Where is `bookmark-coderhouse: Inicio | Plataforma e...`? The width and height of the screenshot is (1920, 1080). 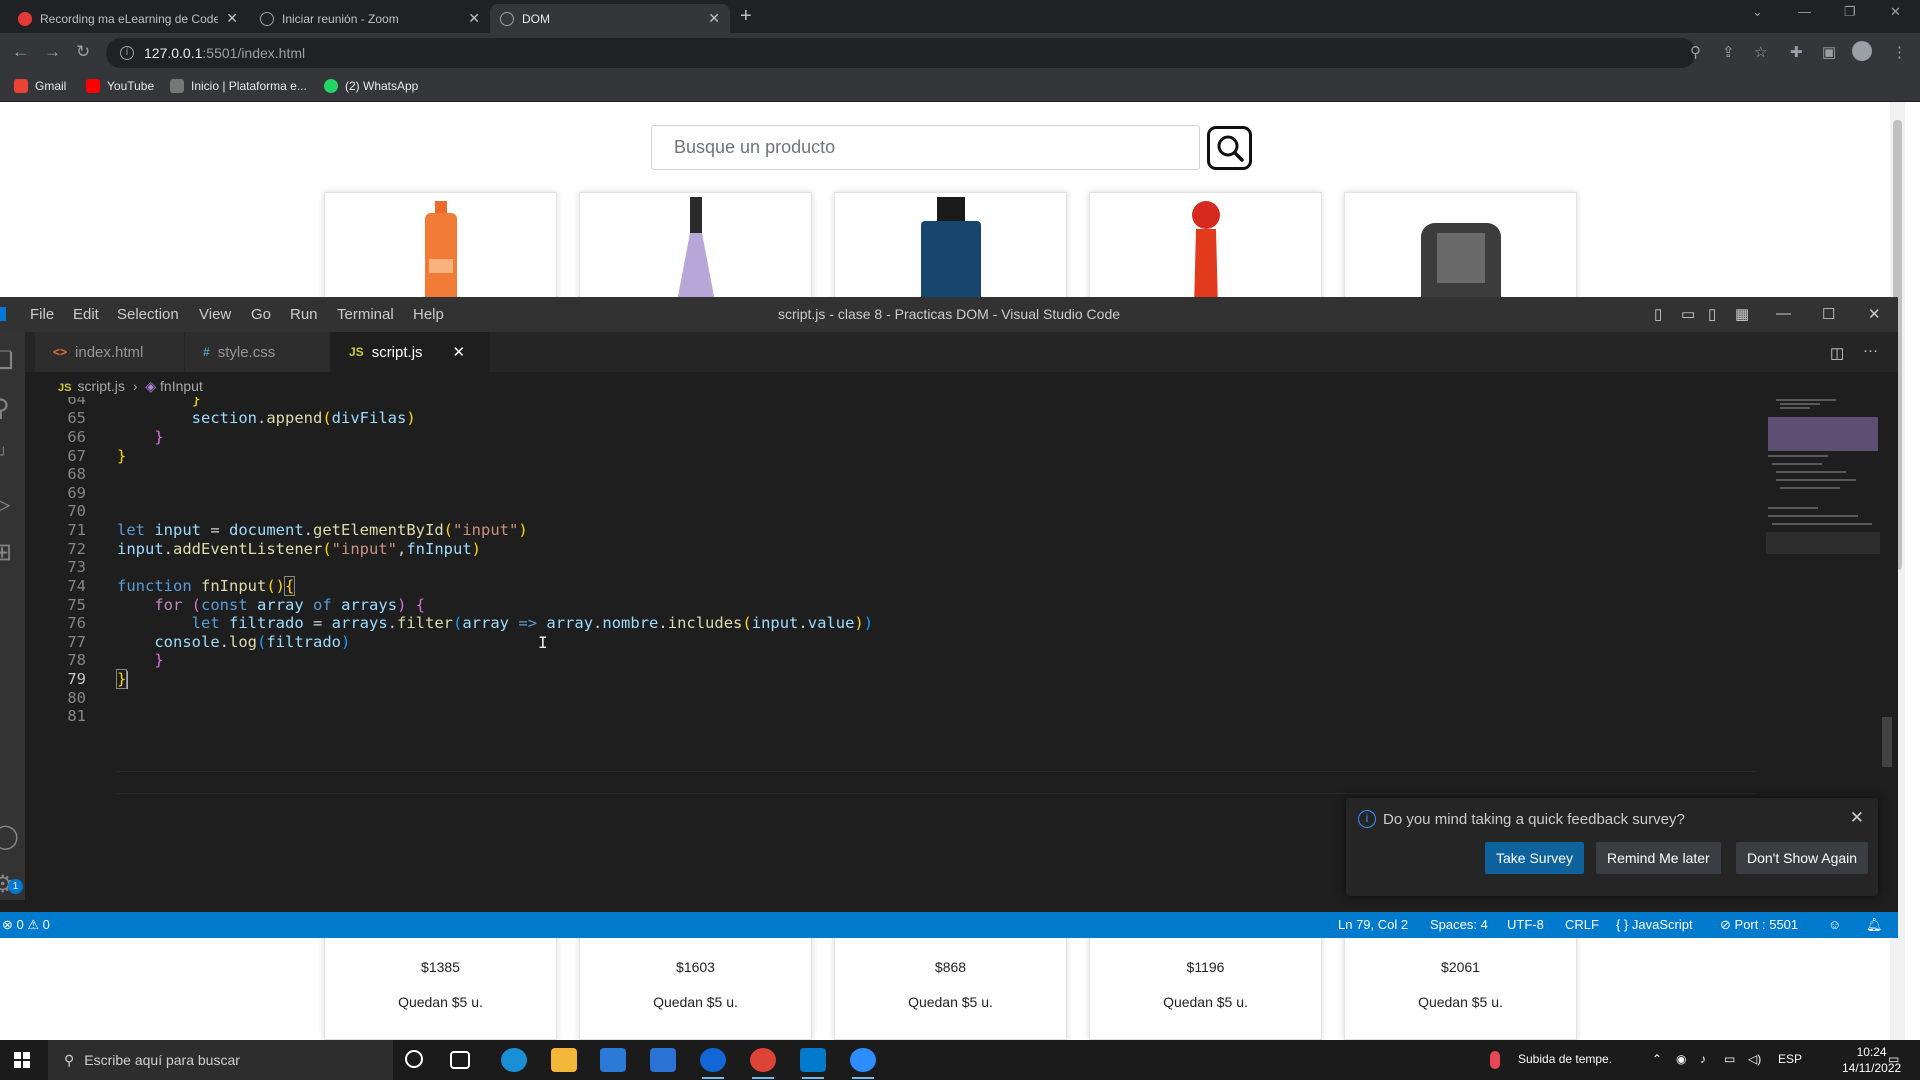 bookmark-coderhouse: Inicio | Plataforma e... is located at coordinates (238, 86).